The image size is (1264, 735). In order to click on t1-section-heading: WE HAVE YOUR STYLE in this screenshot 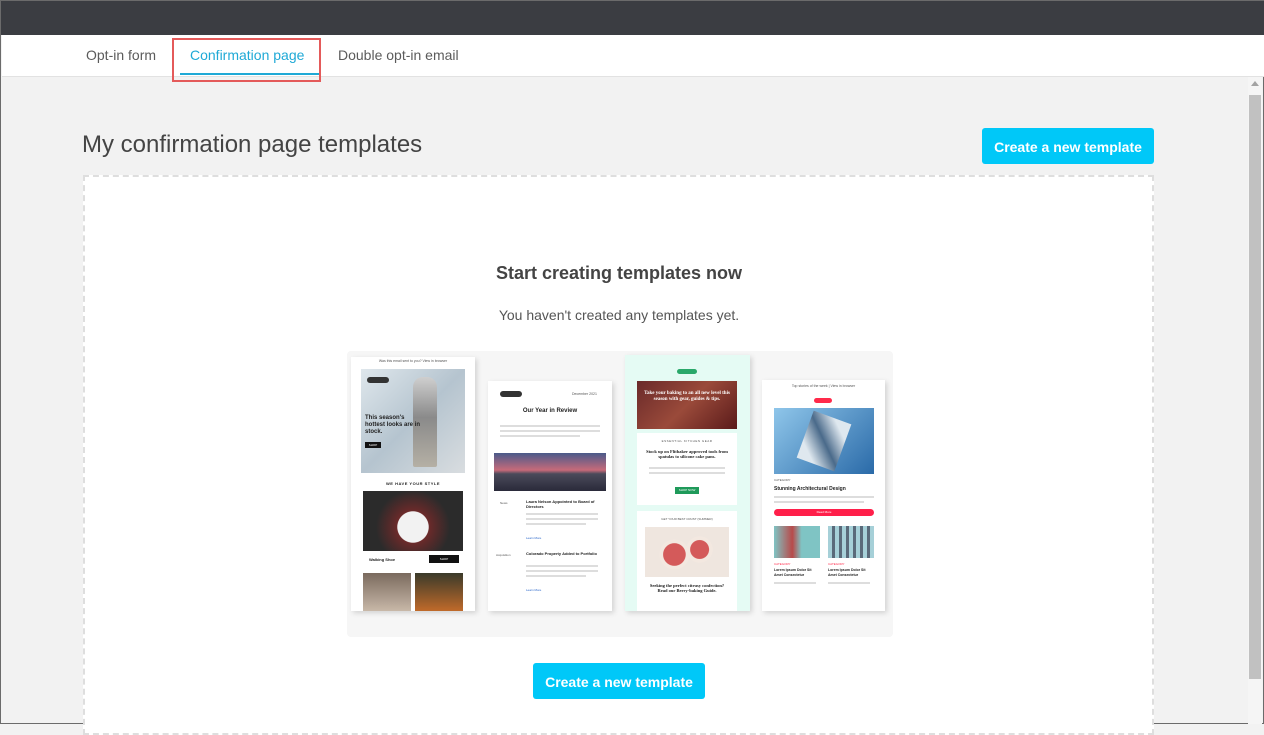, I will do `click(413, 483)`.